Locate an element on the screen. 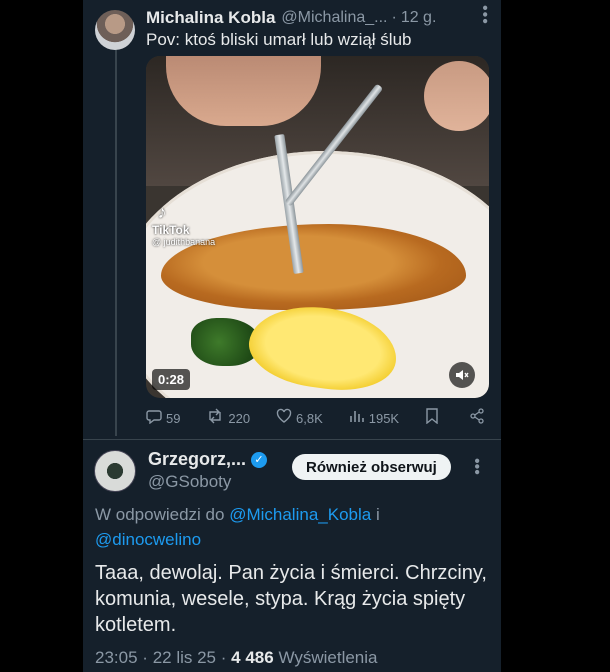 The width and height of the screenshot is (610, 672). views-button: 195K is located at coordinates (374, 418).